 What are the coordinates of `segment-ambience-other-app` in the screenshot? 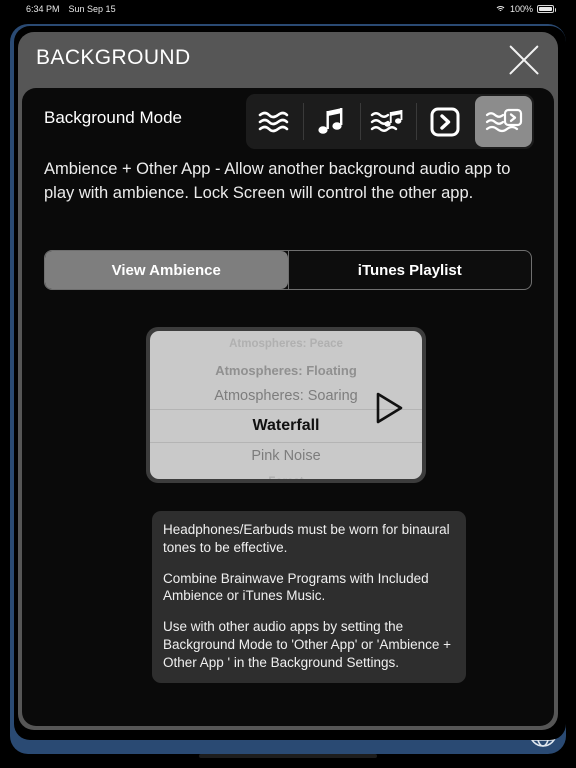 It's located at (503, 121).